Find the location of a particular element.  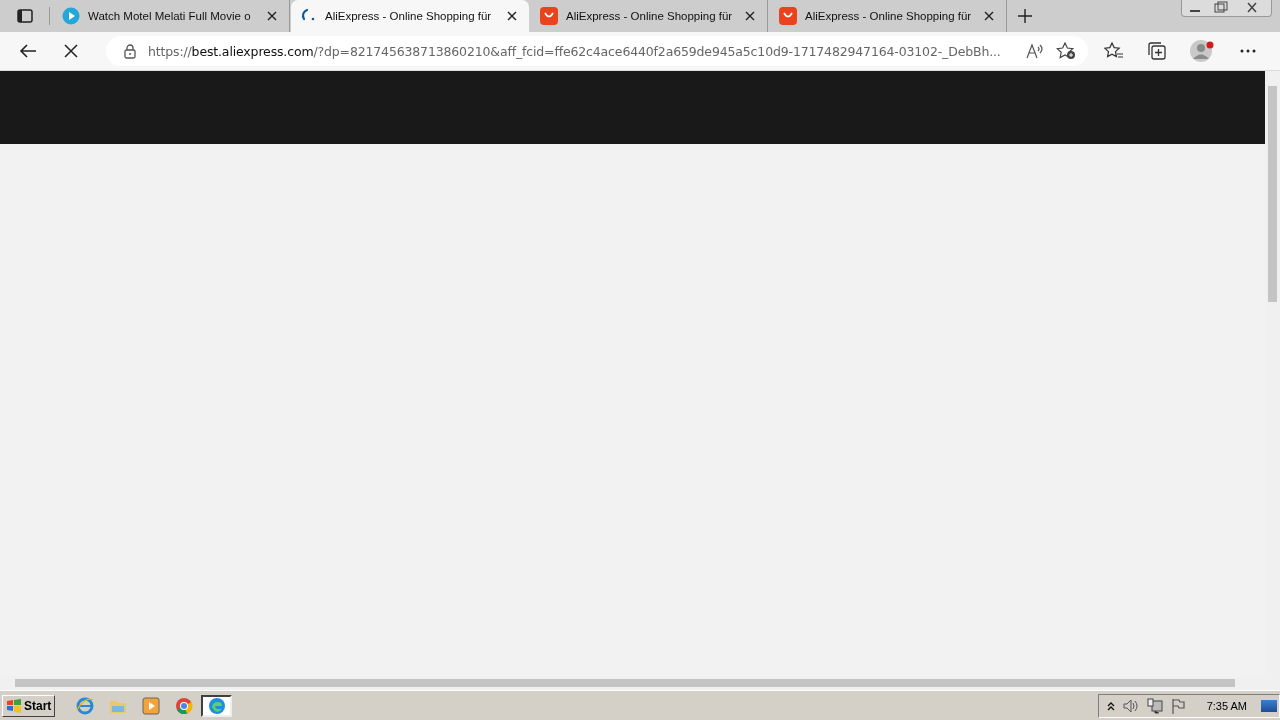

new-tab-icon is located at coordinates (1025, 16).